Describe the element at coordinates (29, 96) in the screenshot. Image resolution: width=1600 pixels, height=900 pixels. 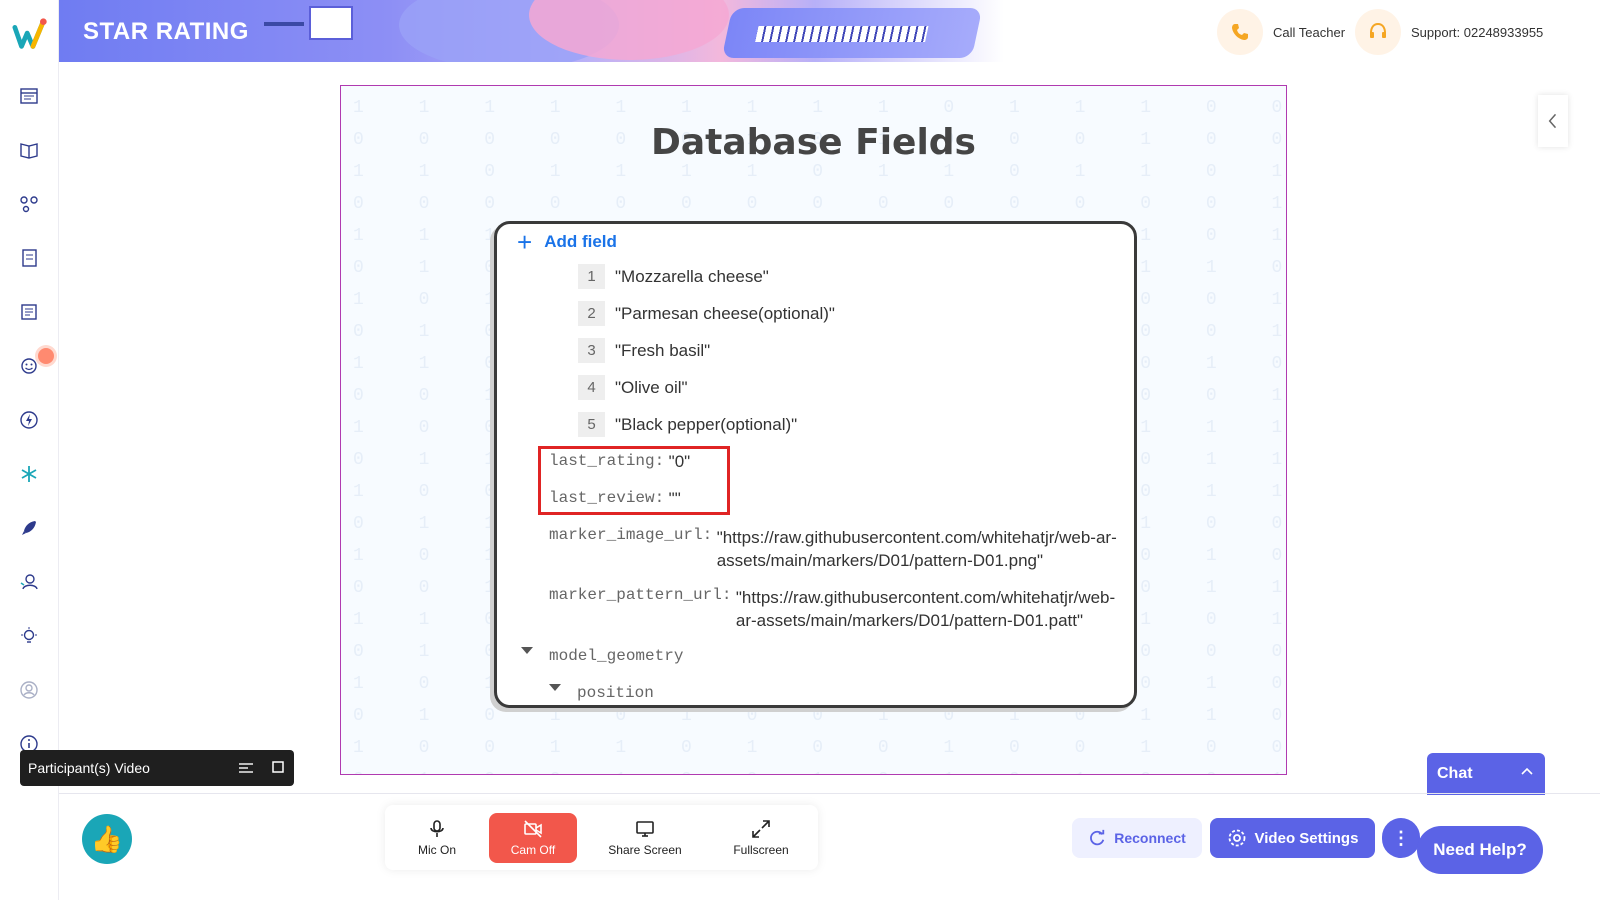
I see `calendar-icon` at that location.